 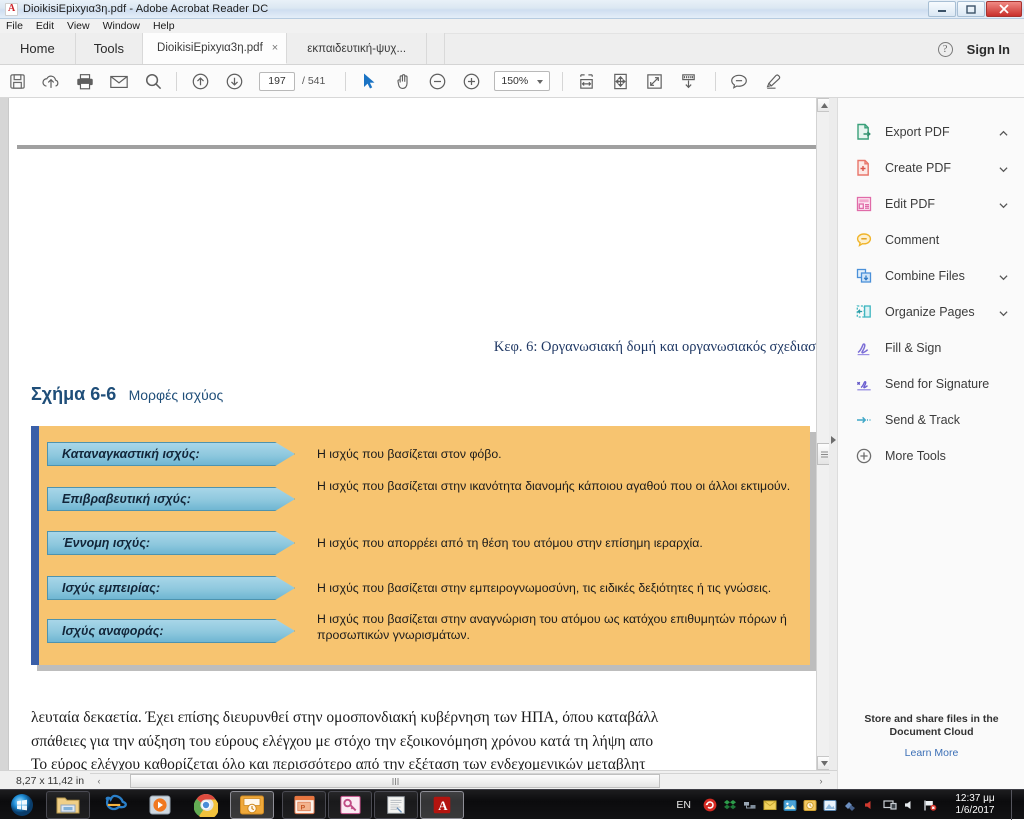 What do you see at coordinates (171, 543) in the screenshot?
I see `figure-row-label: Έννομη ισχύς:` at bounding box center [171, 543].